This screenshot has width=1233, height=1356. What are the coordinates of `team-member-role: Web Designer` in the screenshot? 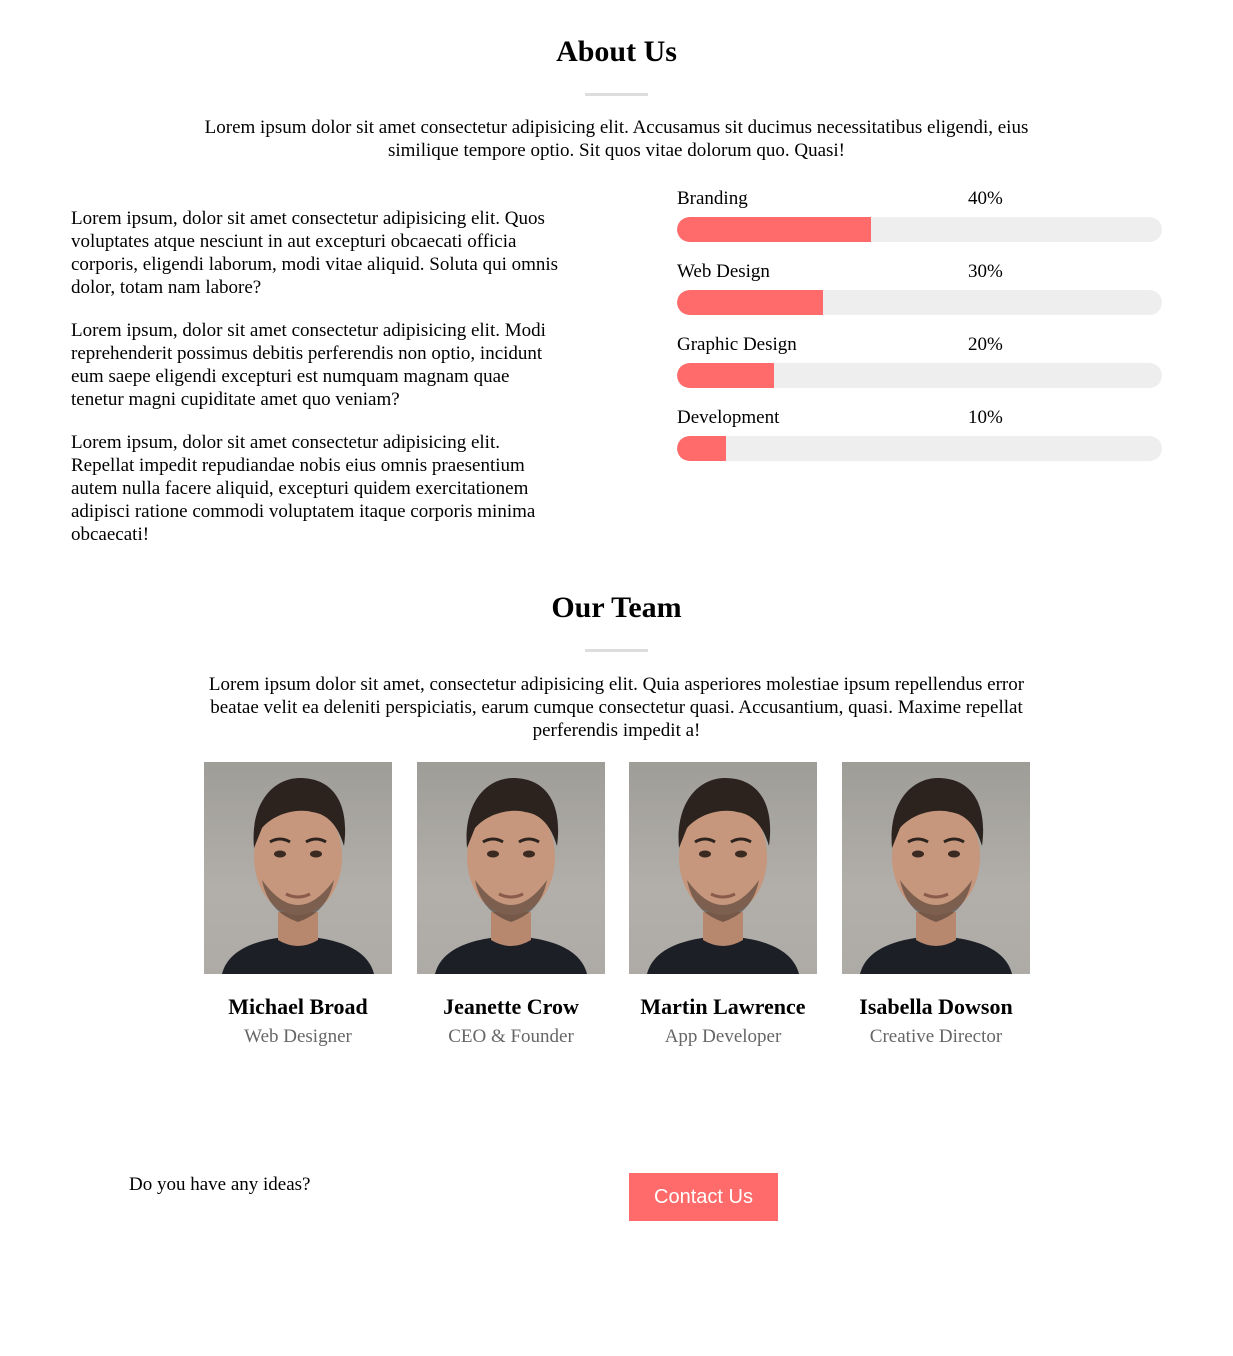 It's located at (298, 1036).